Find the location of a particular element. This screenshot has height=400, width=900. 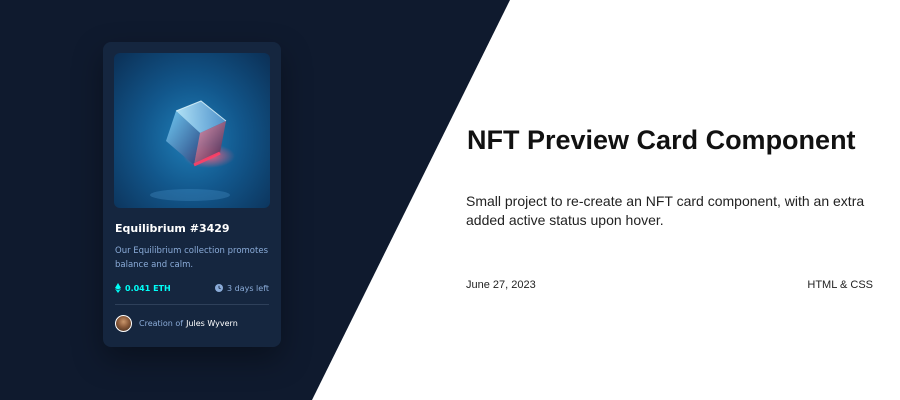

nft-title: Equilibrium #3429 is located at coordinates (172, 228).